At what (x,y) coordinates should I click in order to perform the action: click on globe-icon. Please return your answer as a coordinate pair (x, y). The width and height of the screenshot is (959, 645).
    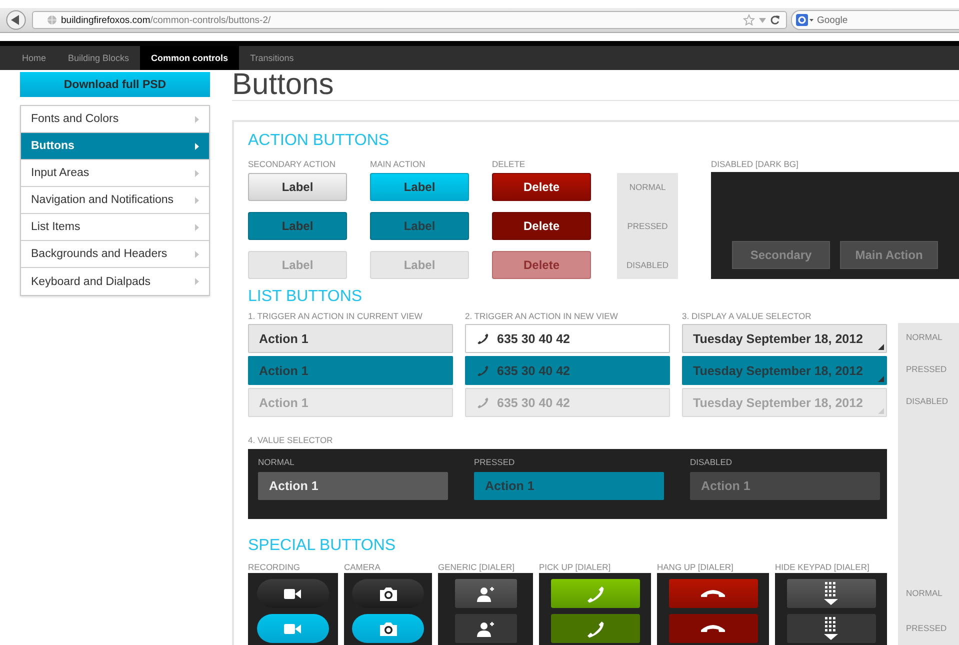
    Looking at the image, I should click on (52, 20).